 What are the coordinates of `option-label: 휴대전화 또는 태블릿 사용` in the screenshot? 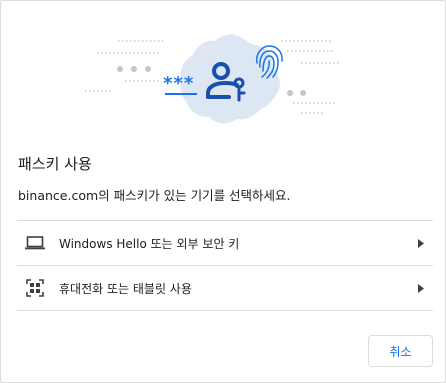 It's located at (125, 288).